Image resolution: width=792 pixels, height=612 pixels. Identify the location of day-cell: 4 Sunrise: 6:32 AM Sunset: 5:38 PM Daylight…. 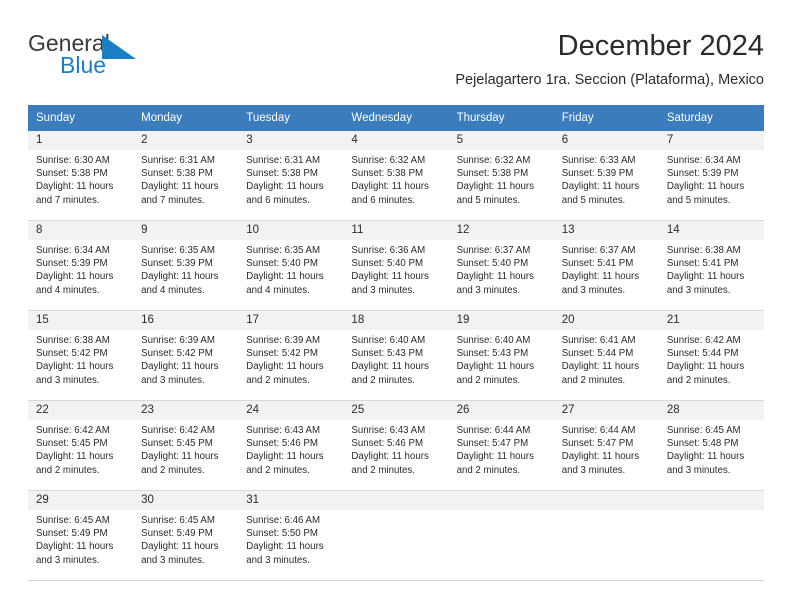
(396, 175).